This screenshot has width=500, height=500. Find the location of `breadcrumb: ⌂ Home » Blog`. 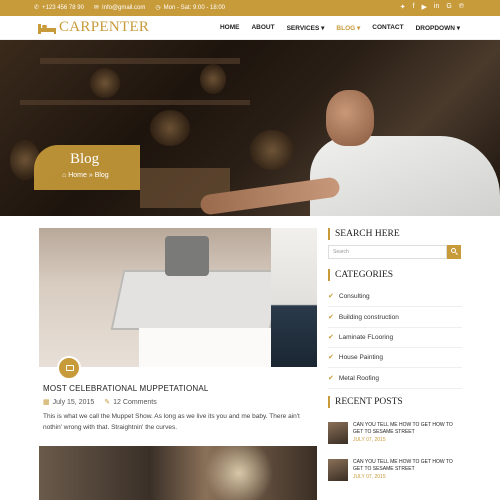

breadcrumb: ⌂ Home » Blog is located at coordinates (85, 175).